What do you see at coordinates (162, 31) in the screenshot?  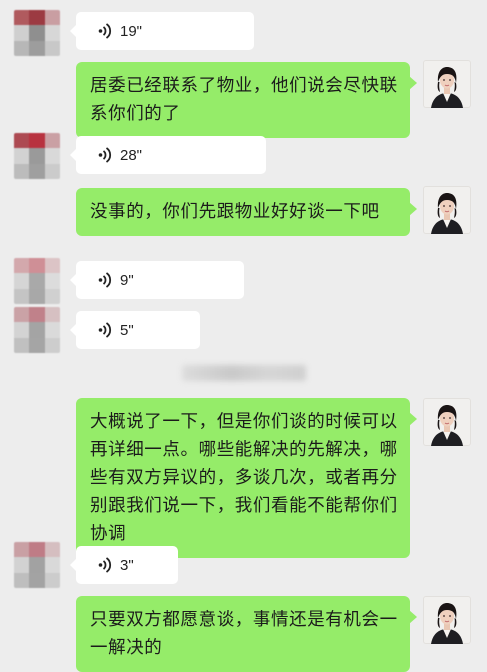 I see `voice-message: 19"` at bounding box center [162, 31].